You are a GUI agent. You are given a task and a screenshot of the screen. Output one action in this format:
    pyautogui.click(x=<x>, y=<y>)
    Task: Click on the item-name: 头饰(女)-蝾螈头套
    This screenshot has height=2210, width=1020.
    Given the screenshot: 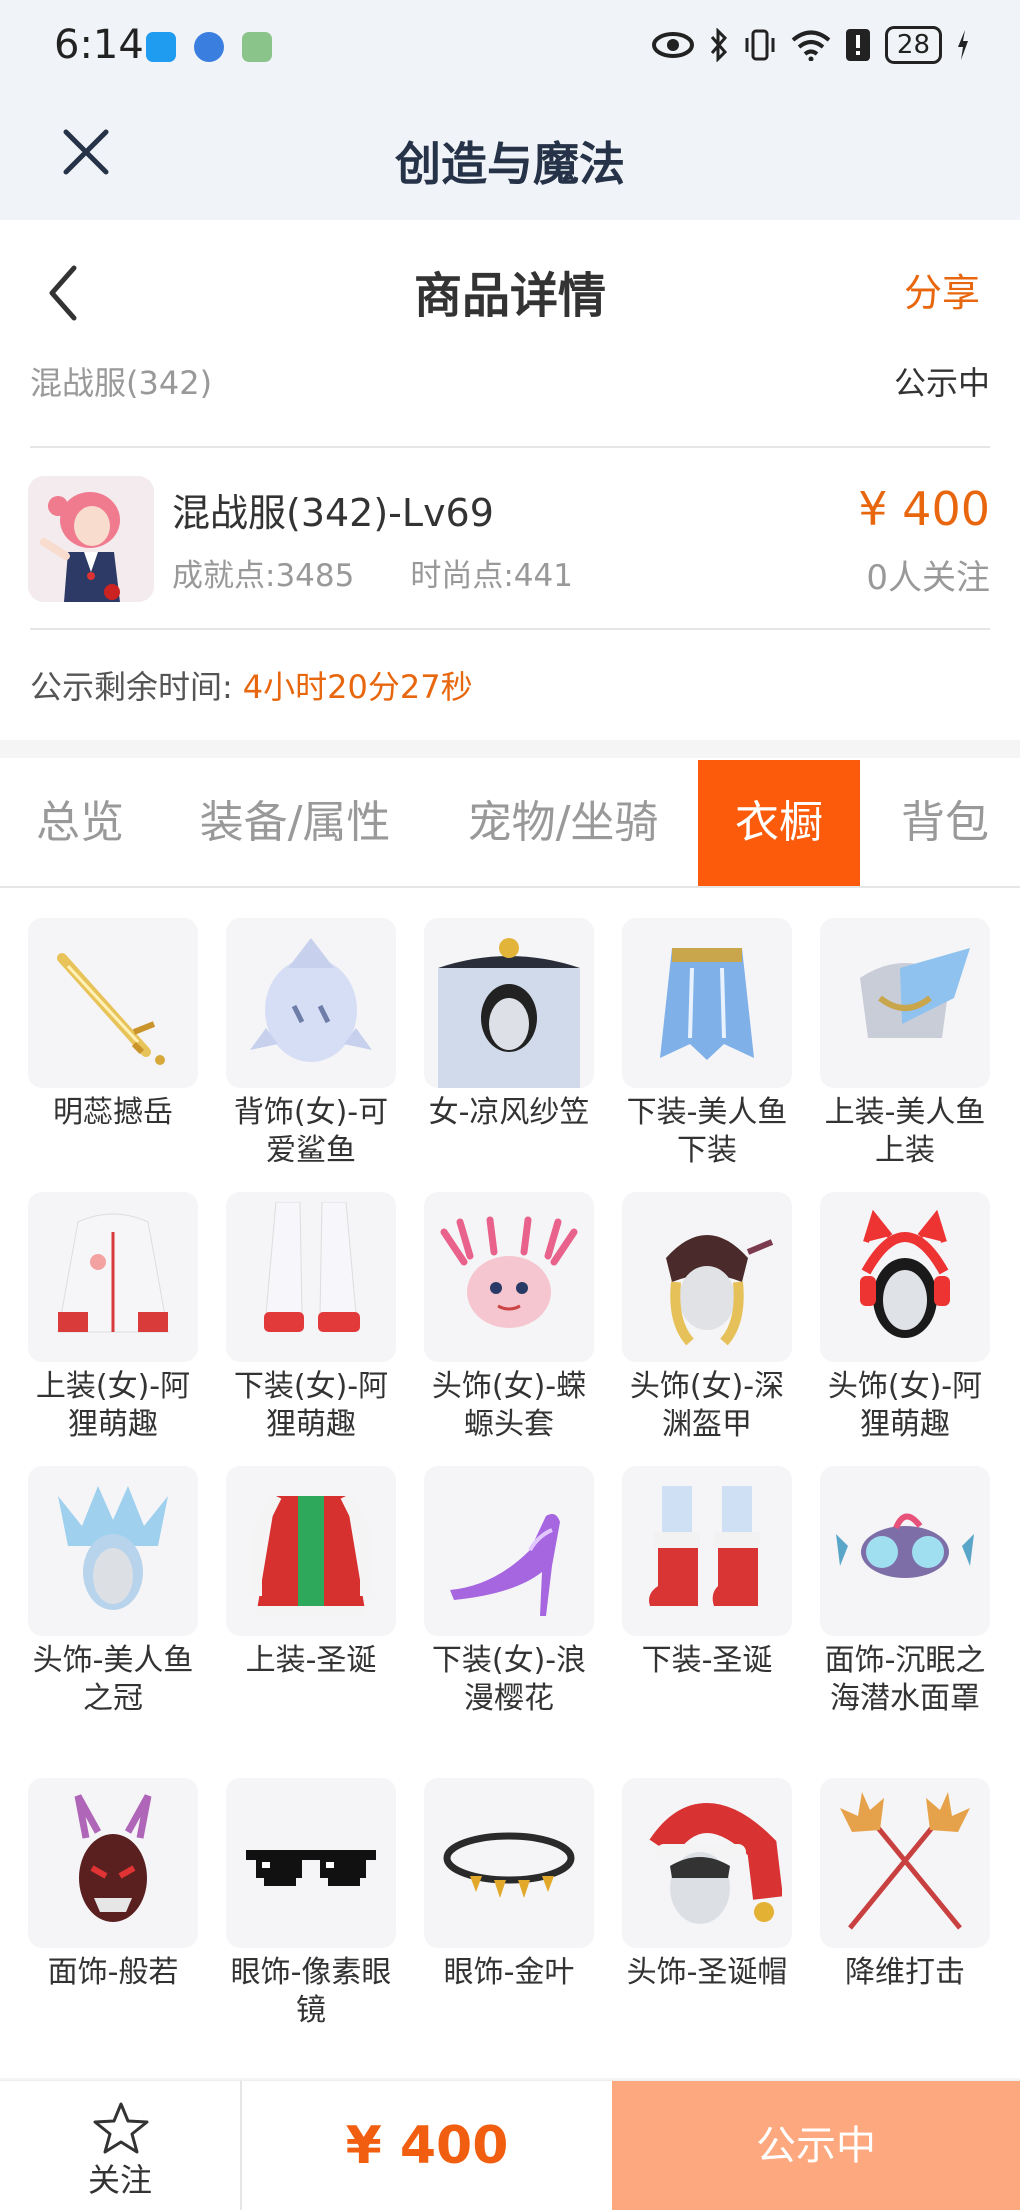 What is the action you would take?
    pyautogui.click(x=509, y=1405)
    